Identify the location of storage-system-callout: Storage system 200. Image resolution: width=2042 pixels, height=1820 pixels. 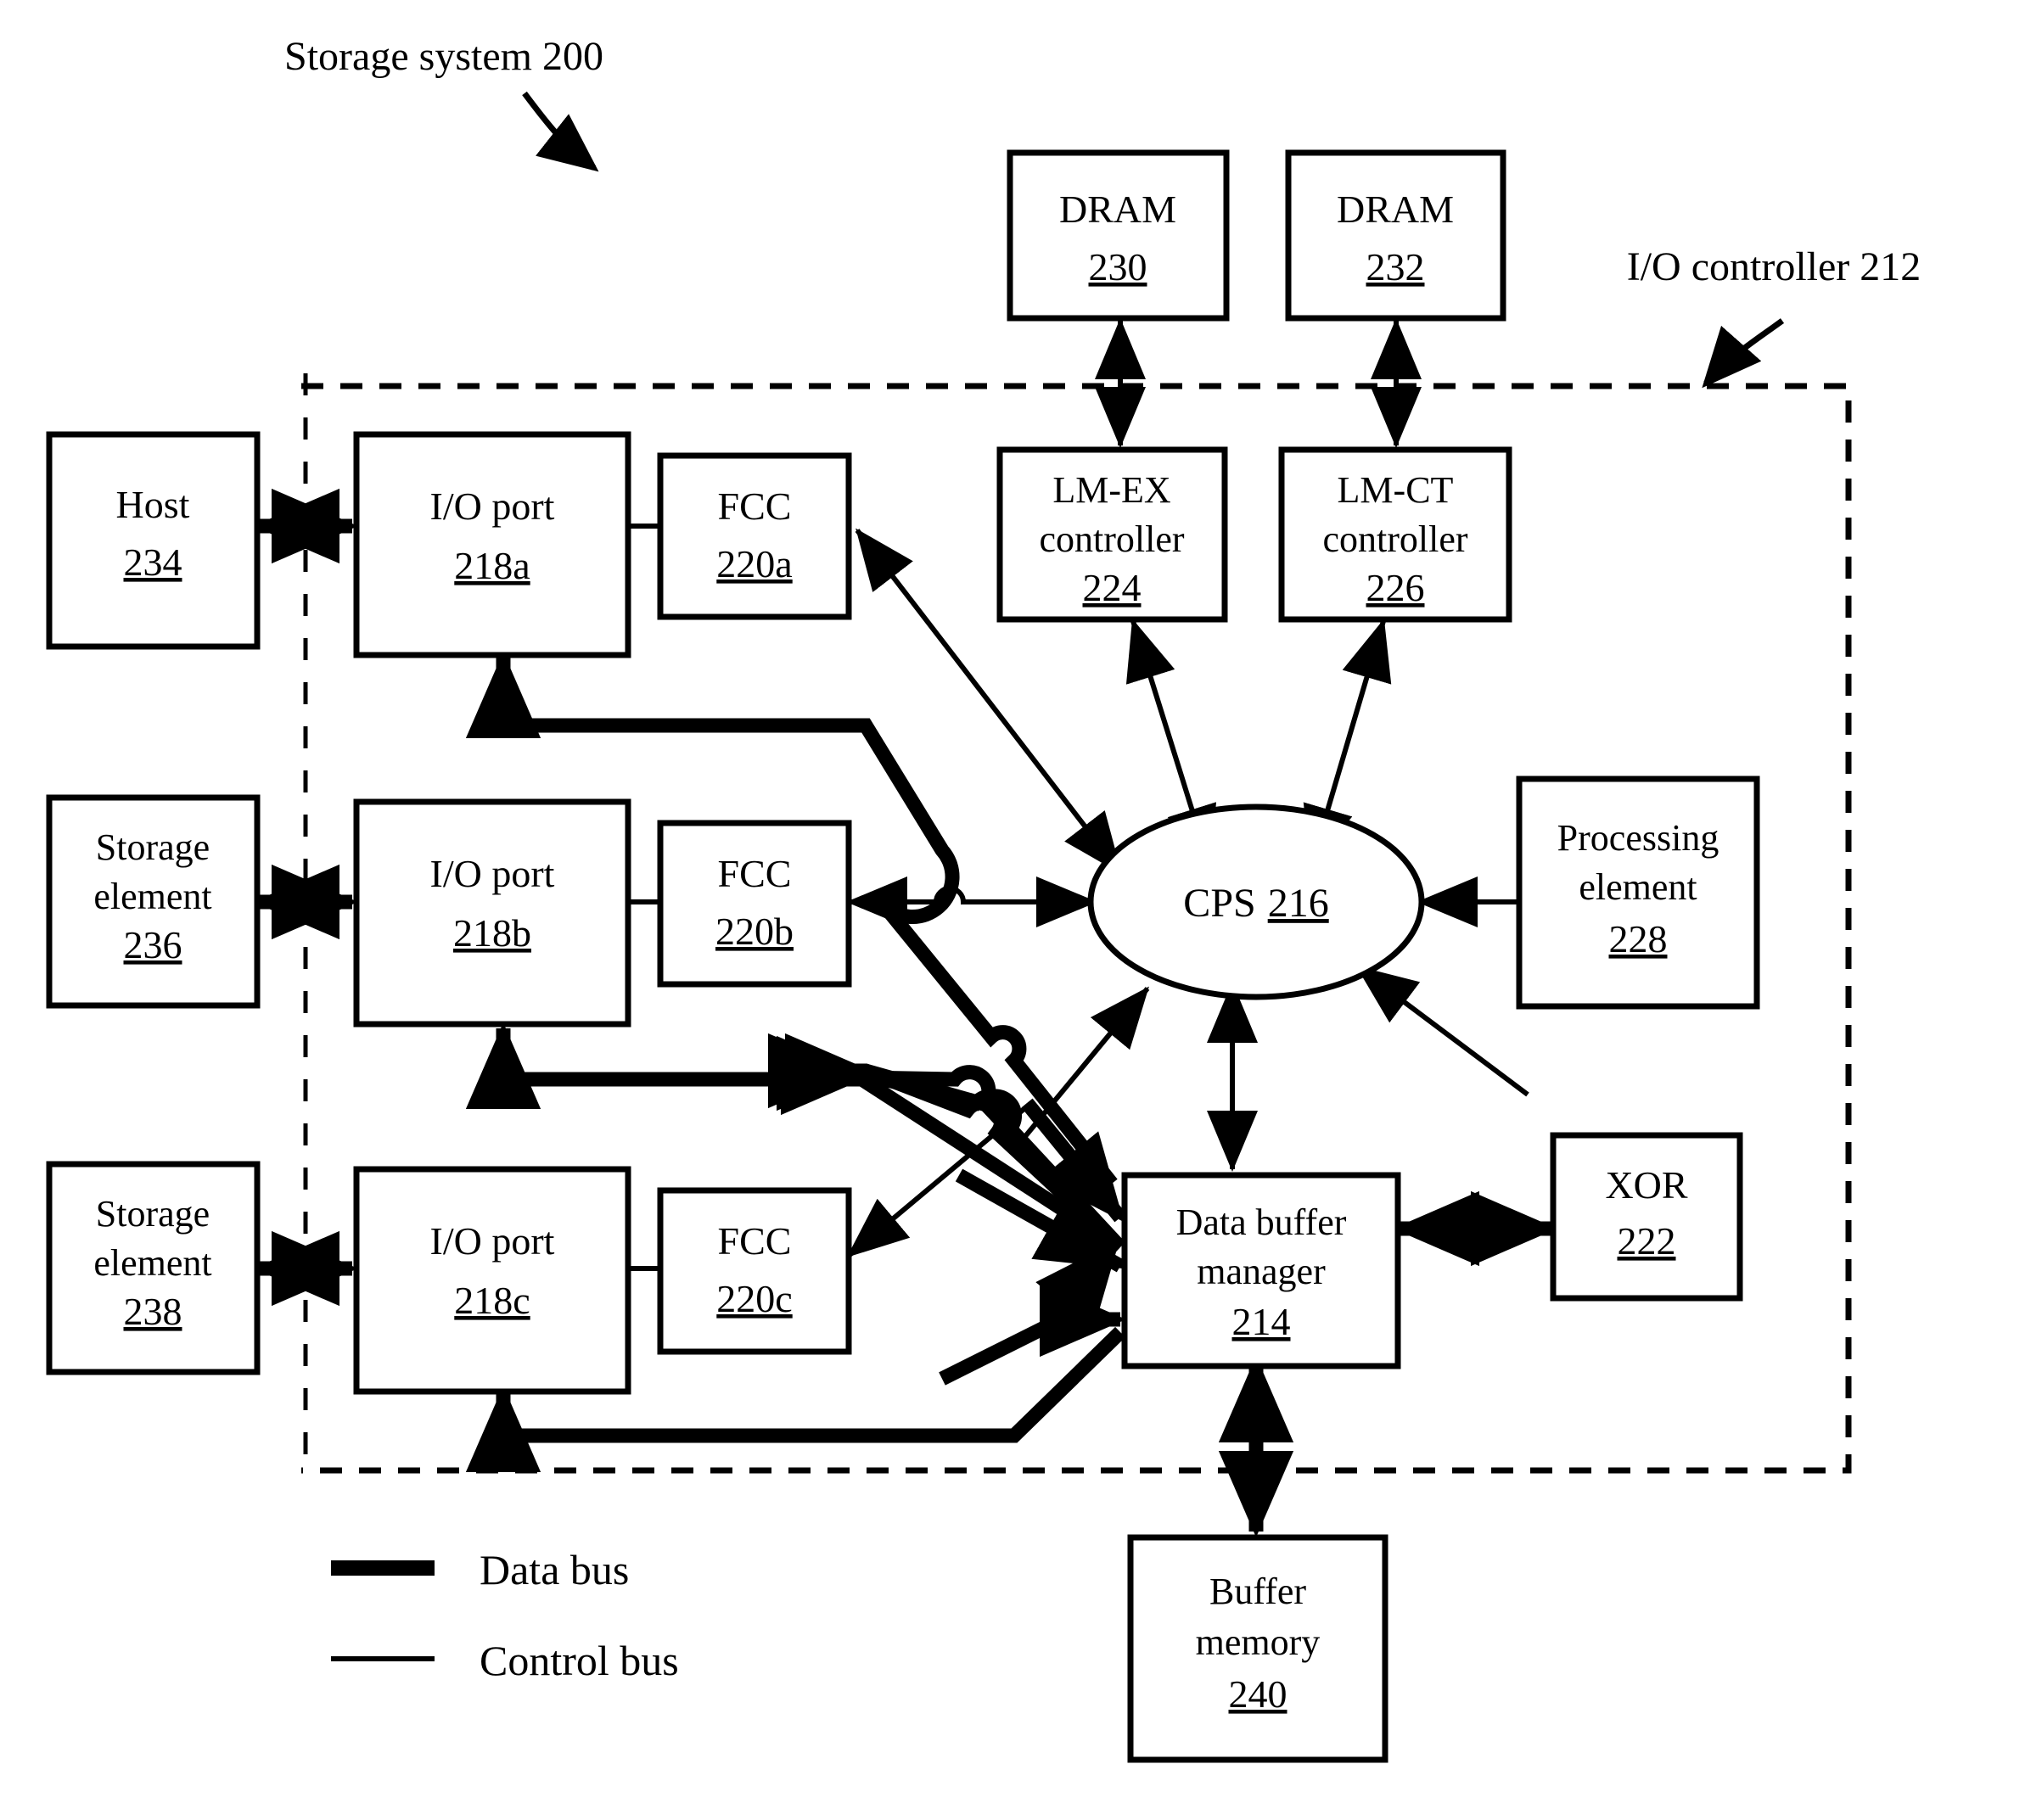
(443, 57).